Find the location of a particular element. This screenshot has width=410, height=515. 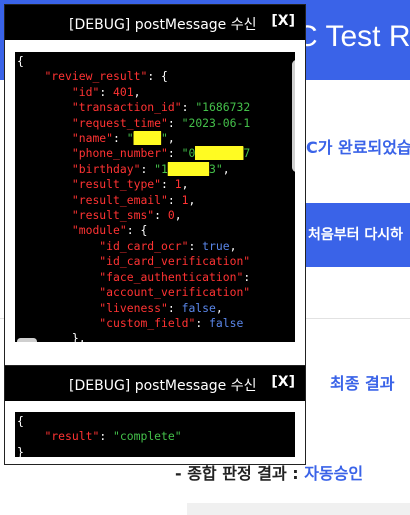

json-token: "1 is located at coordinates (161, 168).